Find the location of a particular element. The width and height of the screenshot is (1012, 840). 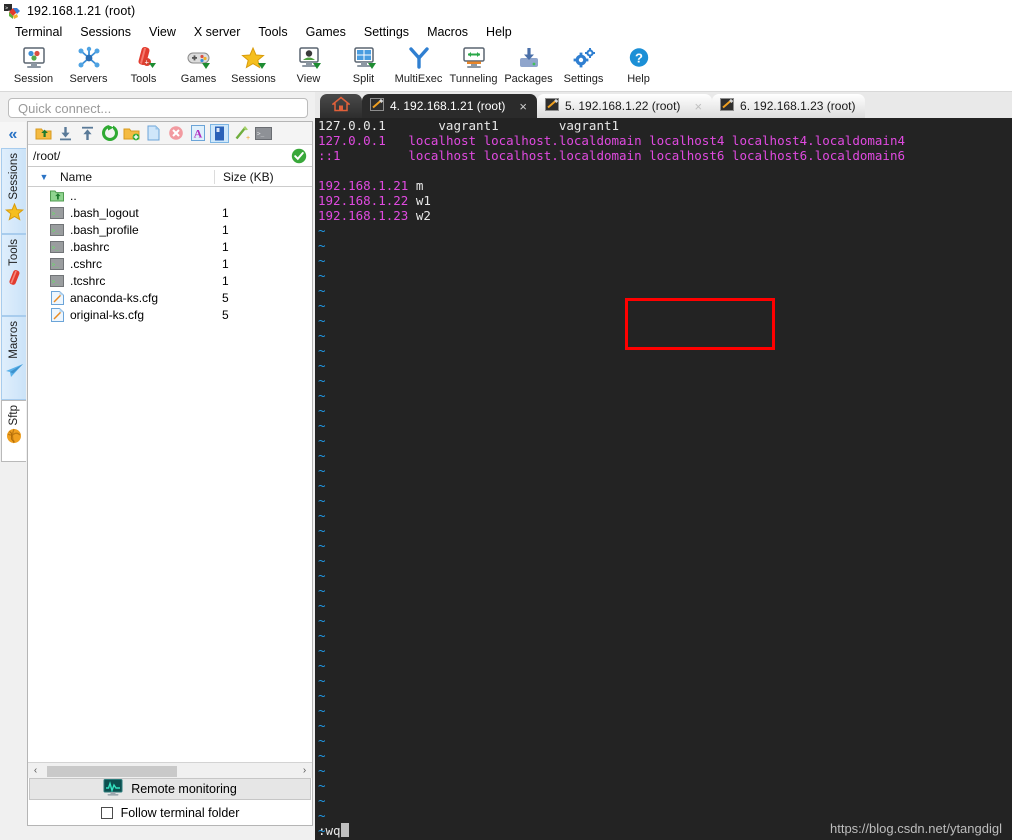

new-folder-icon is located at coordinates (131, 133).